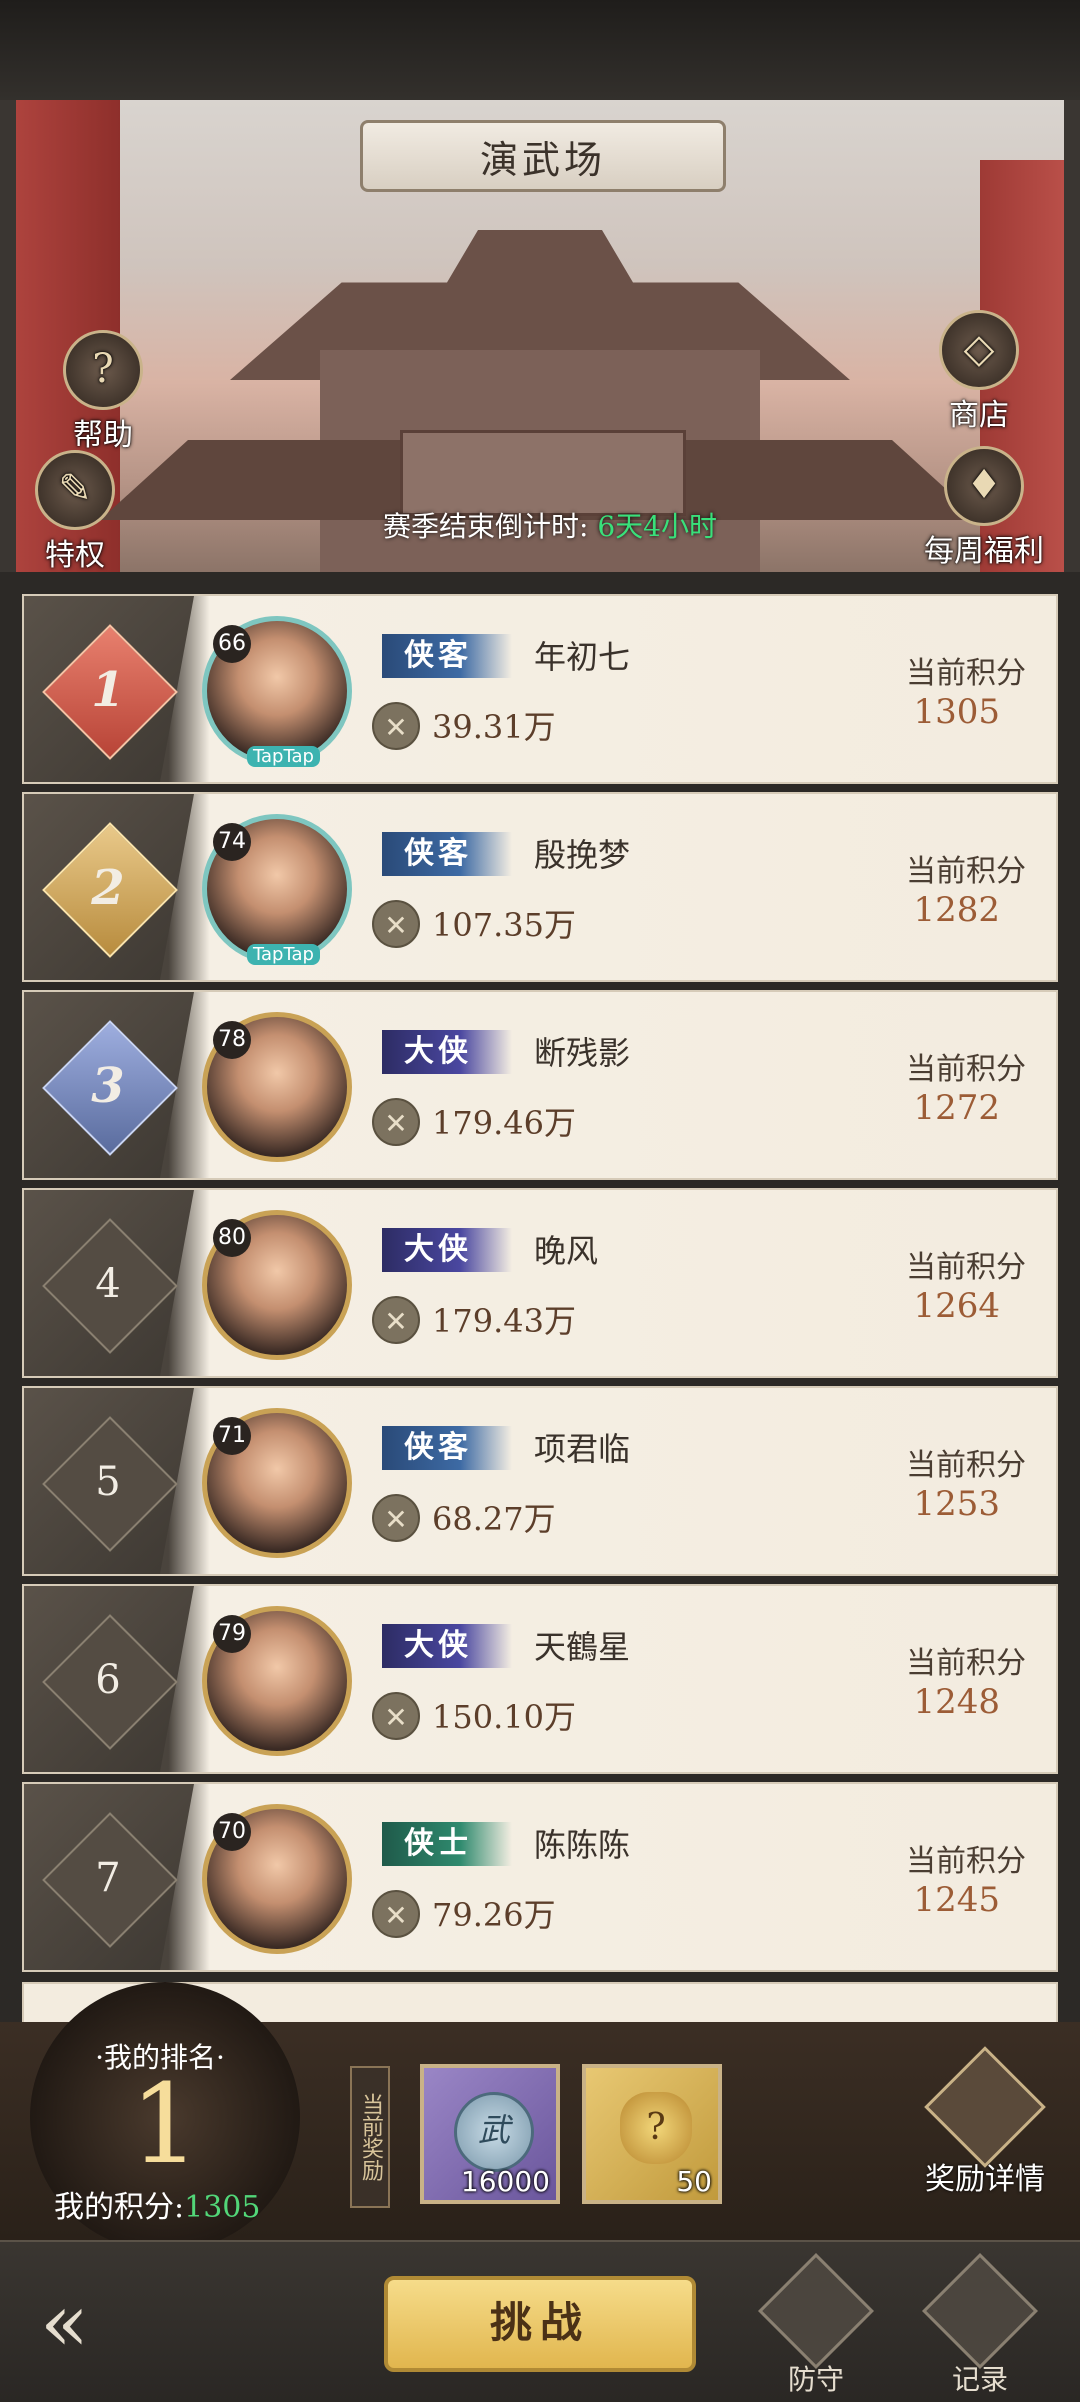 The width and height of the screenshot is (1080, 2402). I want to click on level-badge: 71, so click(232, 1436).